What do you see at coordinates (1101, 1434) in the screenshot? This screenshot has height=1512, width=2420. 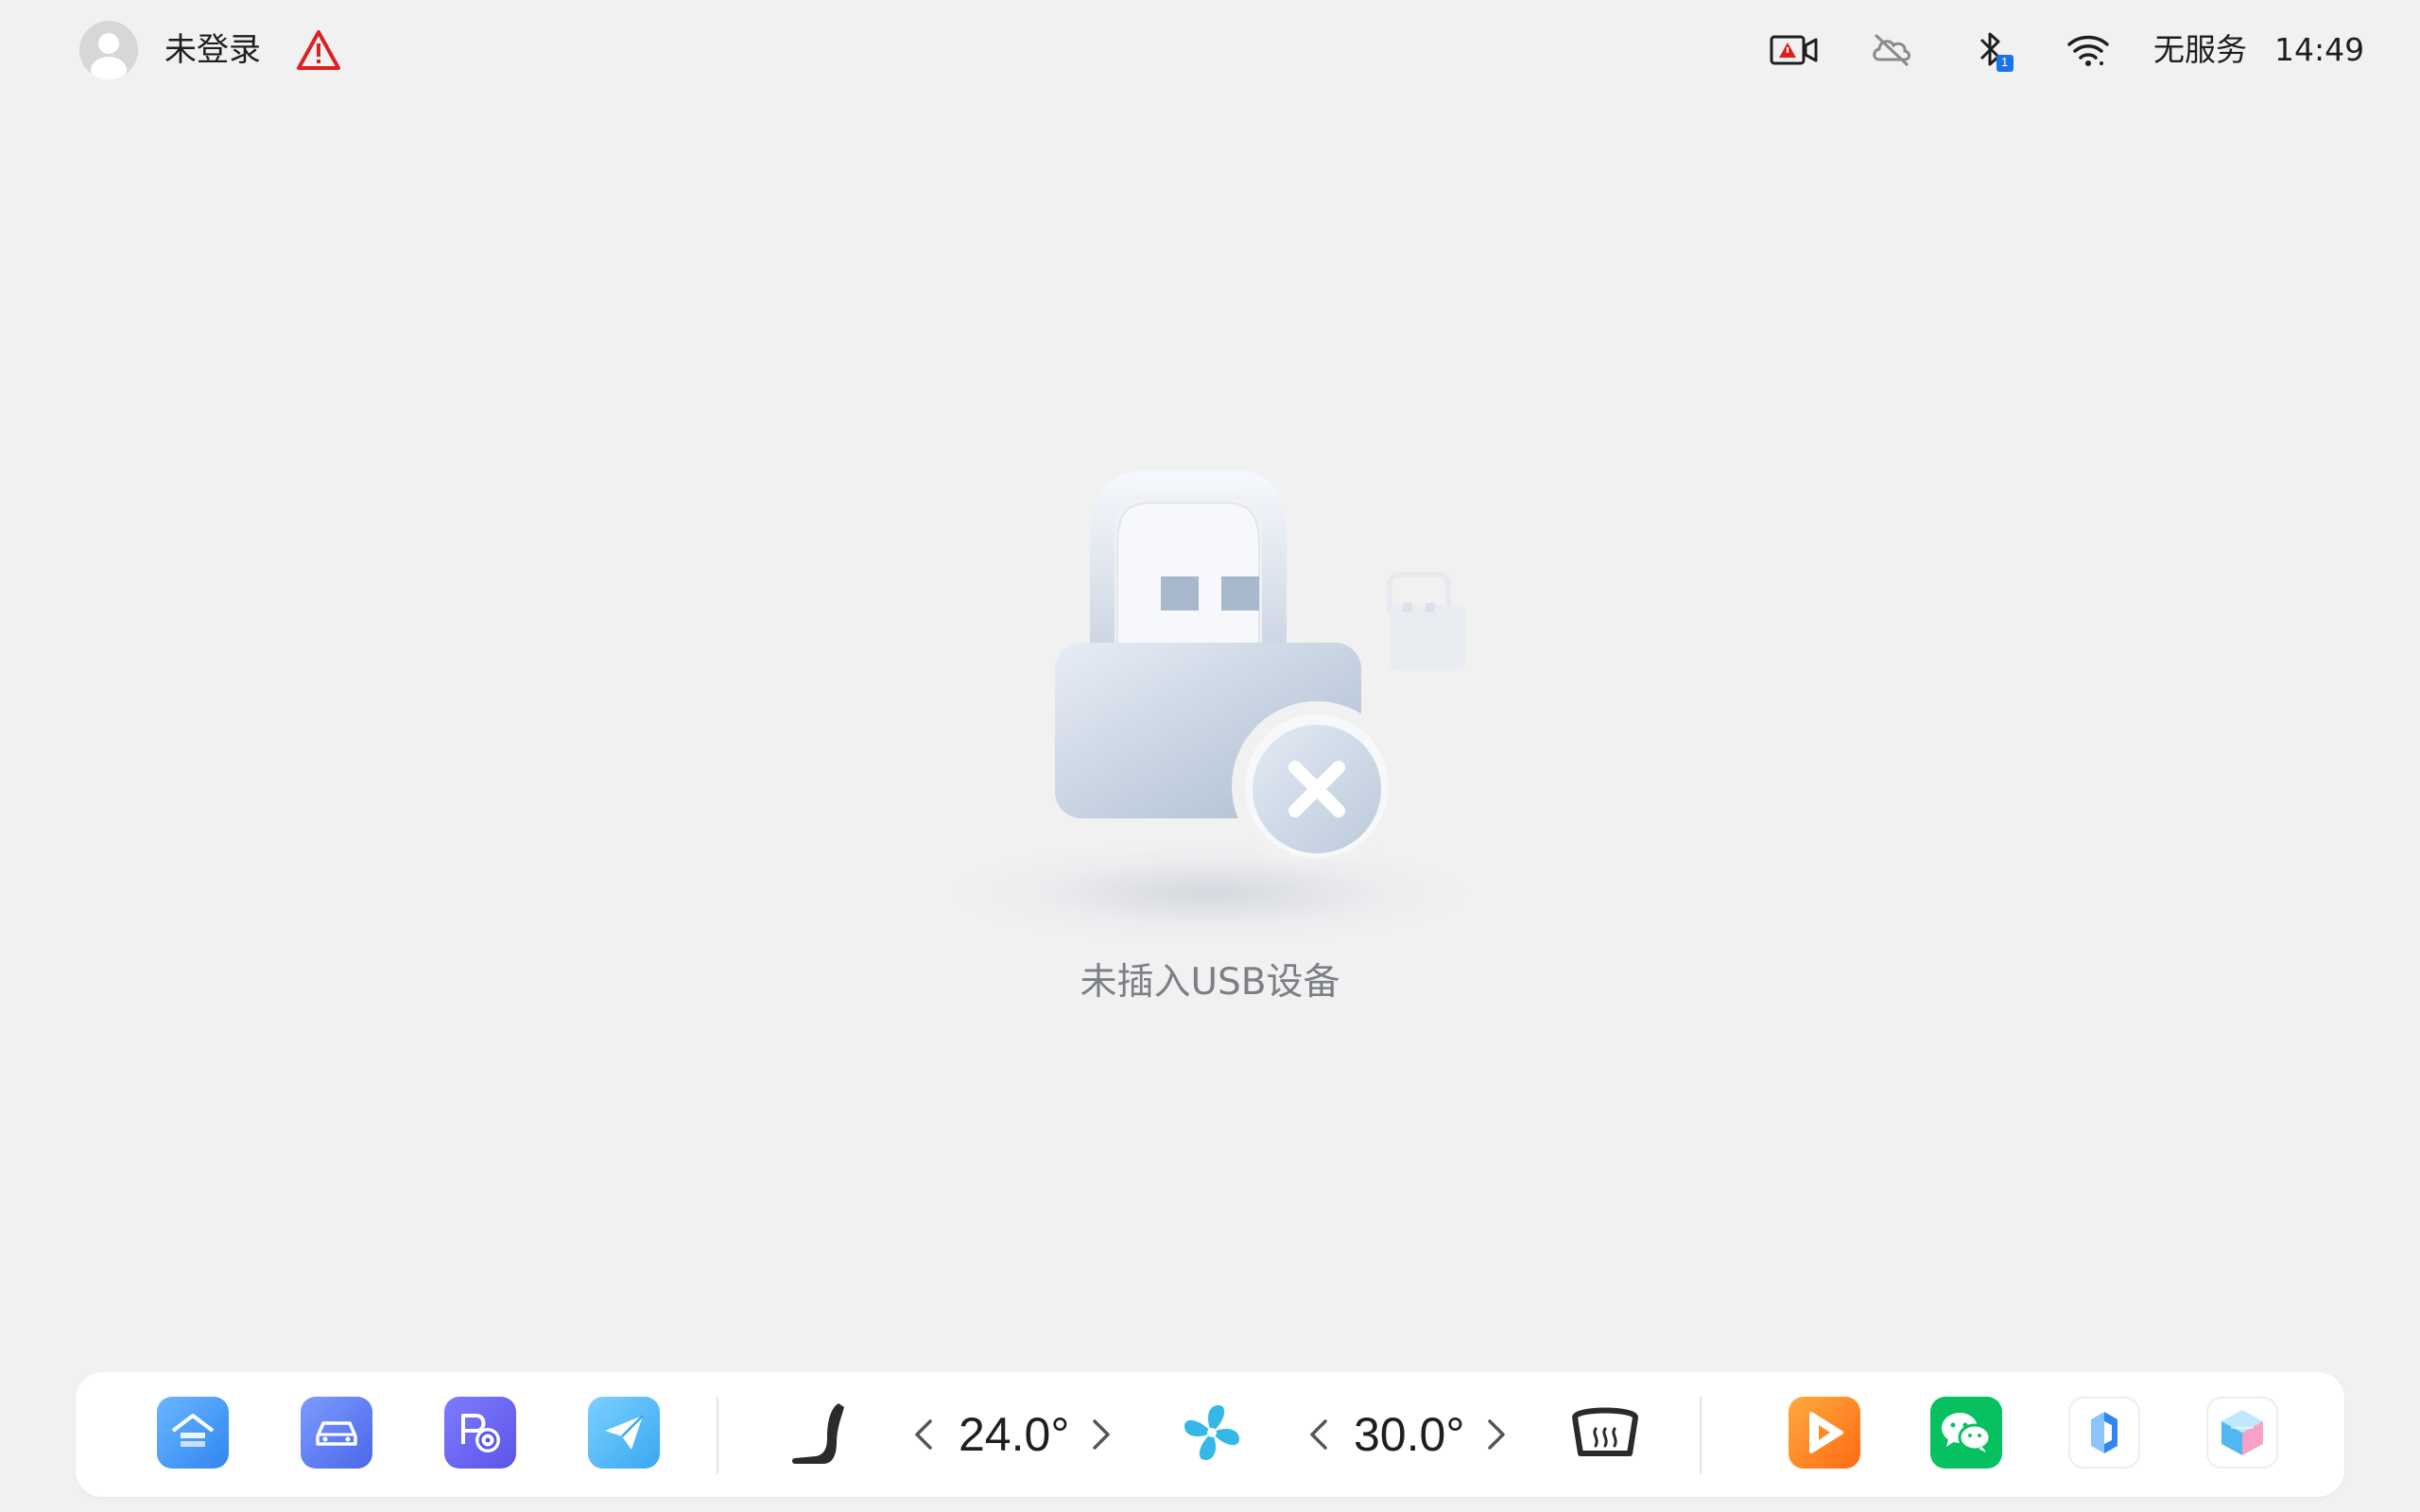 I see `driver-temp-up-button` at bounding box center [1101, 1434].